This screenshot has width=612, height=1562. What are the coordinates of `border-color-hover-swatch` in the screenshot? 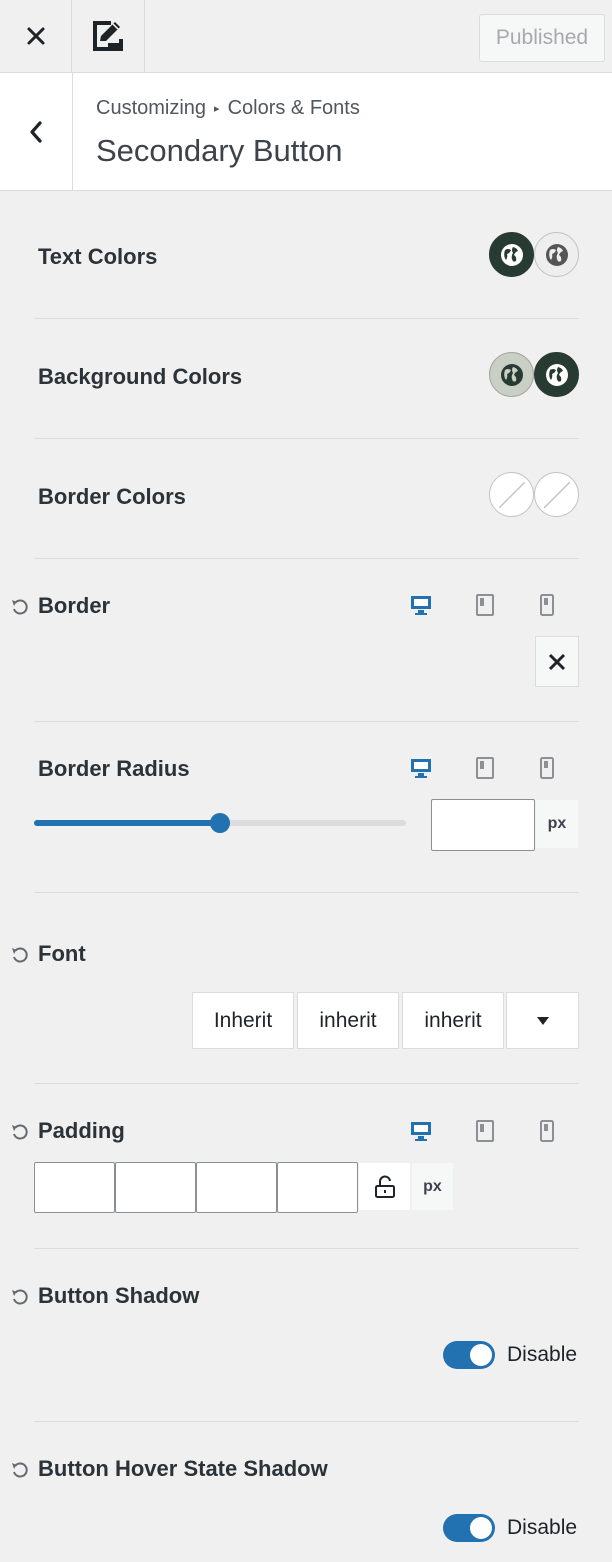 It's located at (556, 494).